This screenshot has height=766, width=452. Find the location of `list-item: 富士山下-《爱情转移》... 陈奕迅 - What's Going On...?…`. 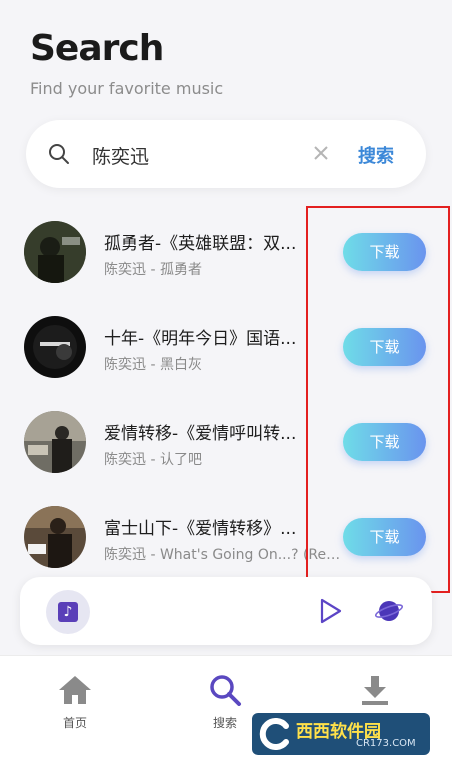

list-item: 富士山下-《爱情转移》... 陈奕迅 - What's Going On...?… is located at coordinates (226, 537).